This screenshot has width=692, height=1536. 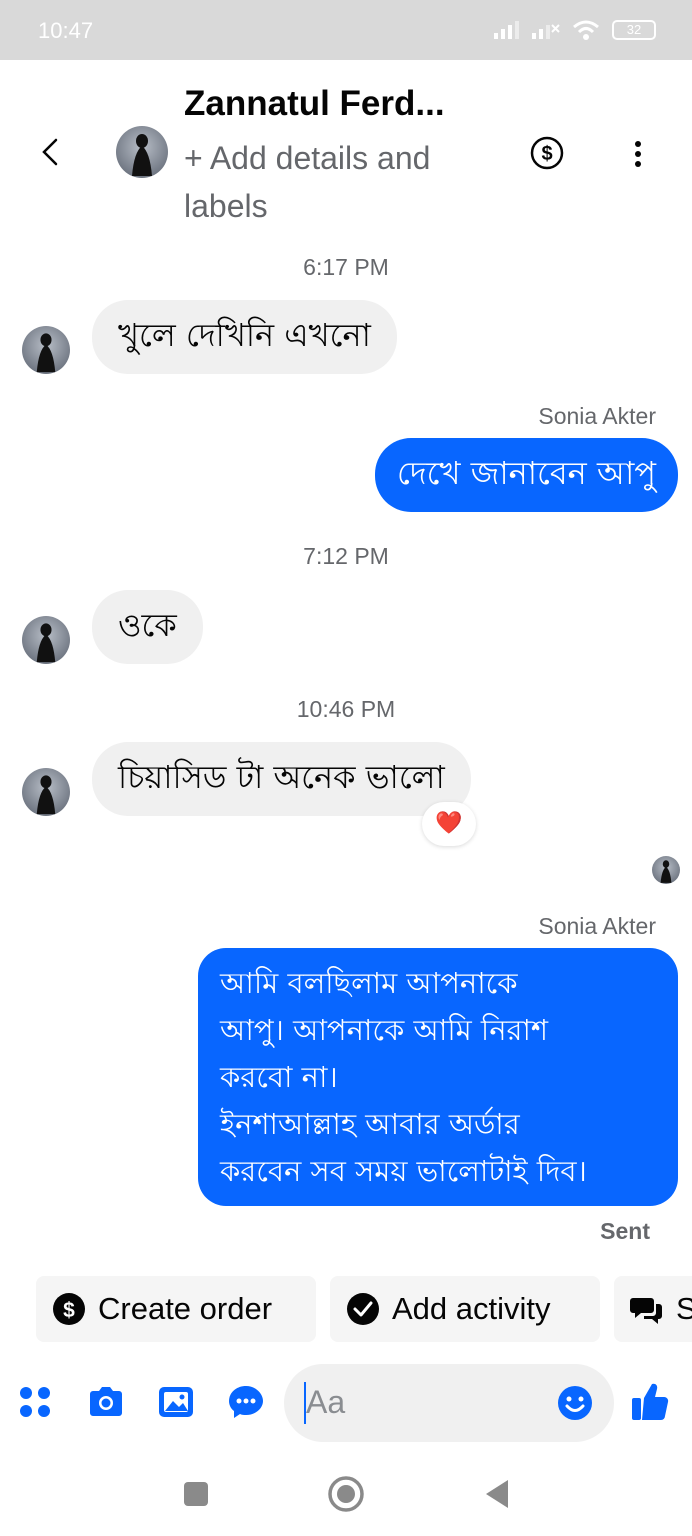 I want to click on quick-replies-chip: S, so click(x=653, y=1309).